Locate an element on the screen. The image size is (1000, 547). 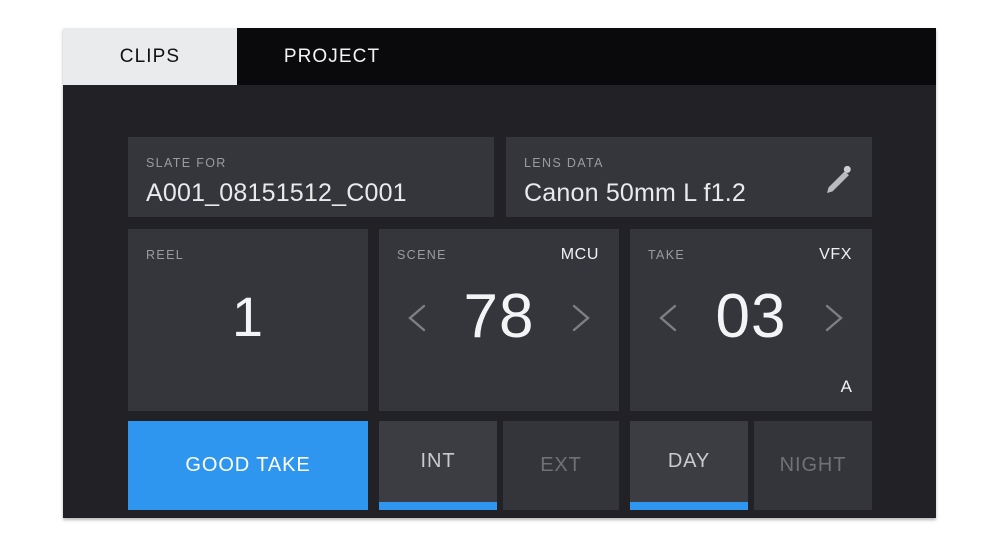
night-button: NIGHT is located at coordinates (813, 465).